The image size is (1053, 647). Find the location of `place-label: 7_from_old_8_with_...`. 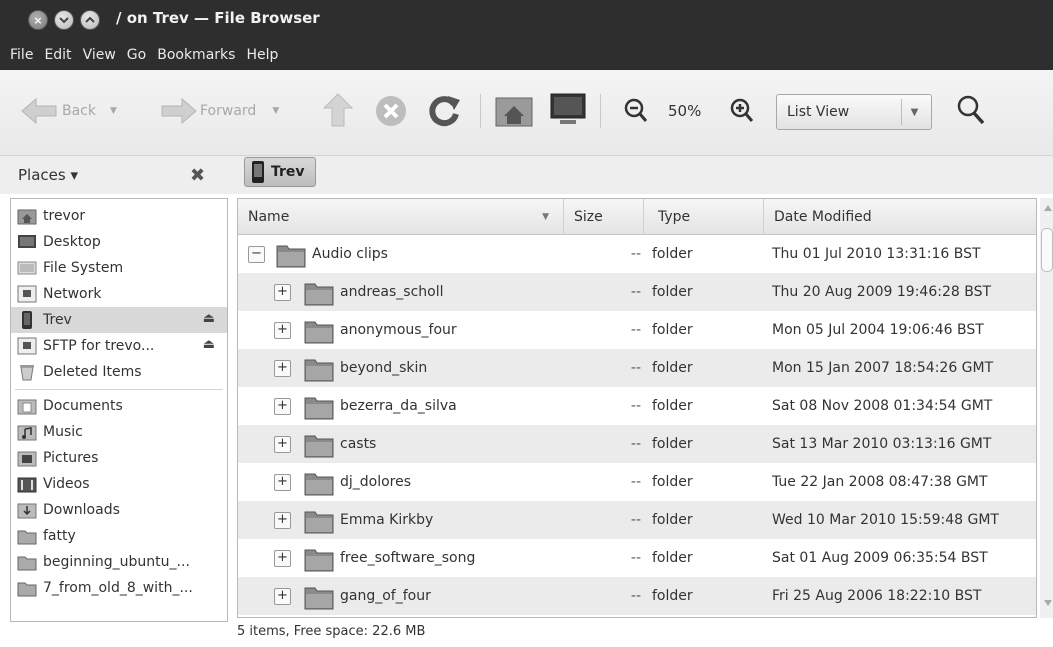

place-label: 7_from_old_8_with_... is located at coordinates (118, 588).